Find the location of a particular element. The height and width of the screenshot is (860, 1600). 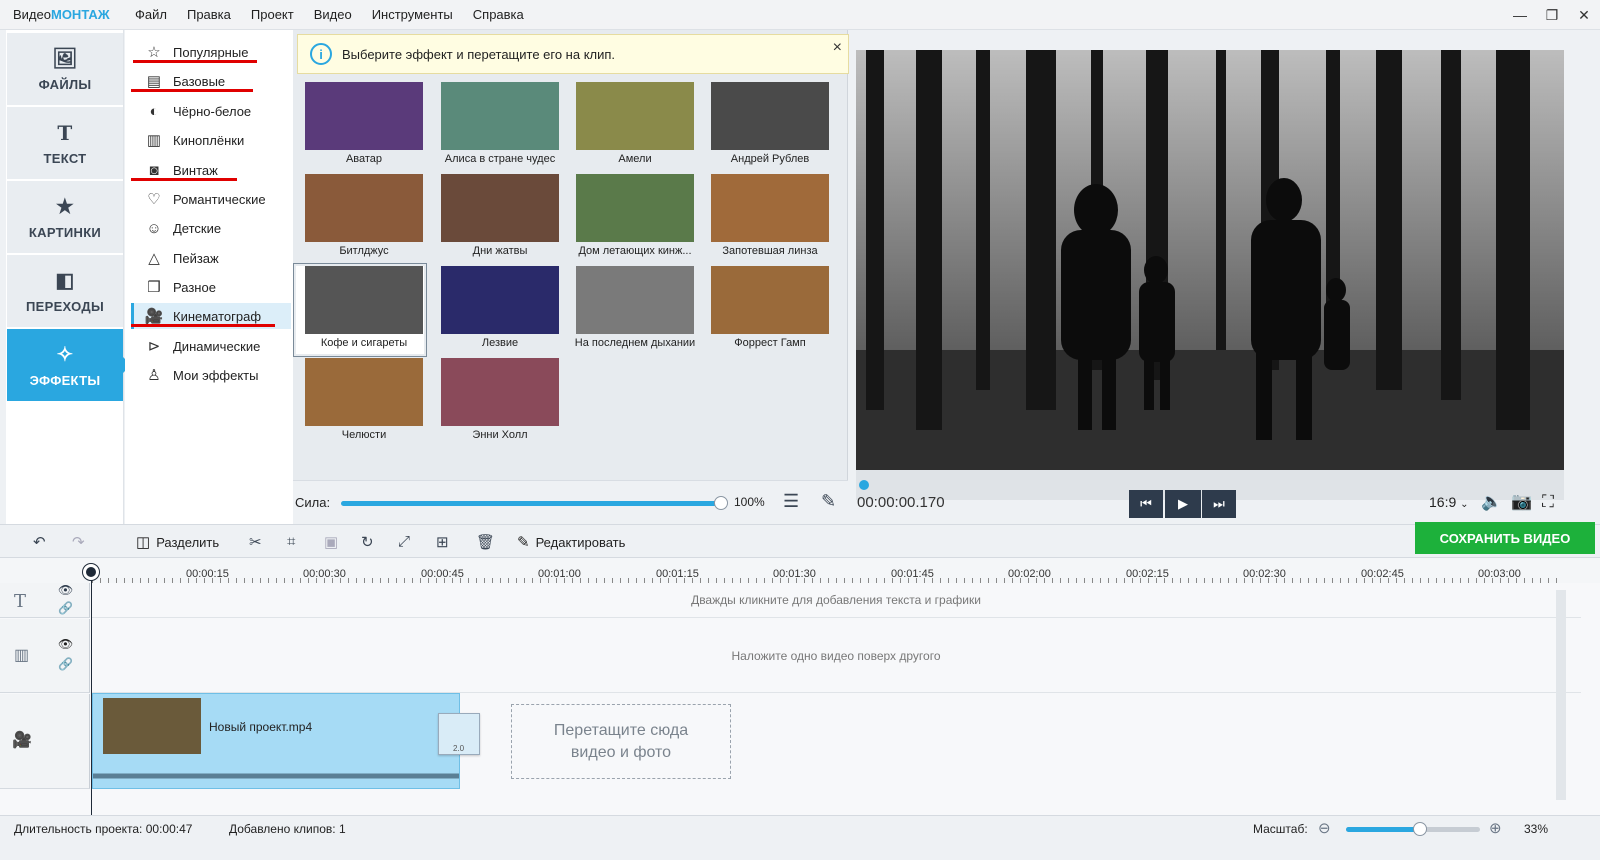

redo-icon: ↷ is located at coordinates (78, 542).